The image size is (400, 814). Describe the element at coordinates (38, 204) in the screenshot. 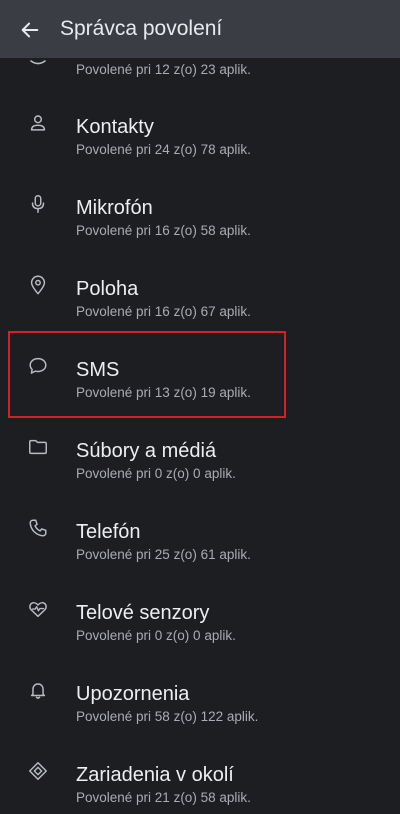

I see `microphone-icon` at that location.